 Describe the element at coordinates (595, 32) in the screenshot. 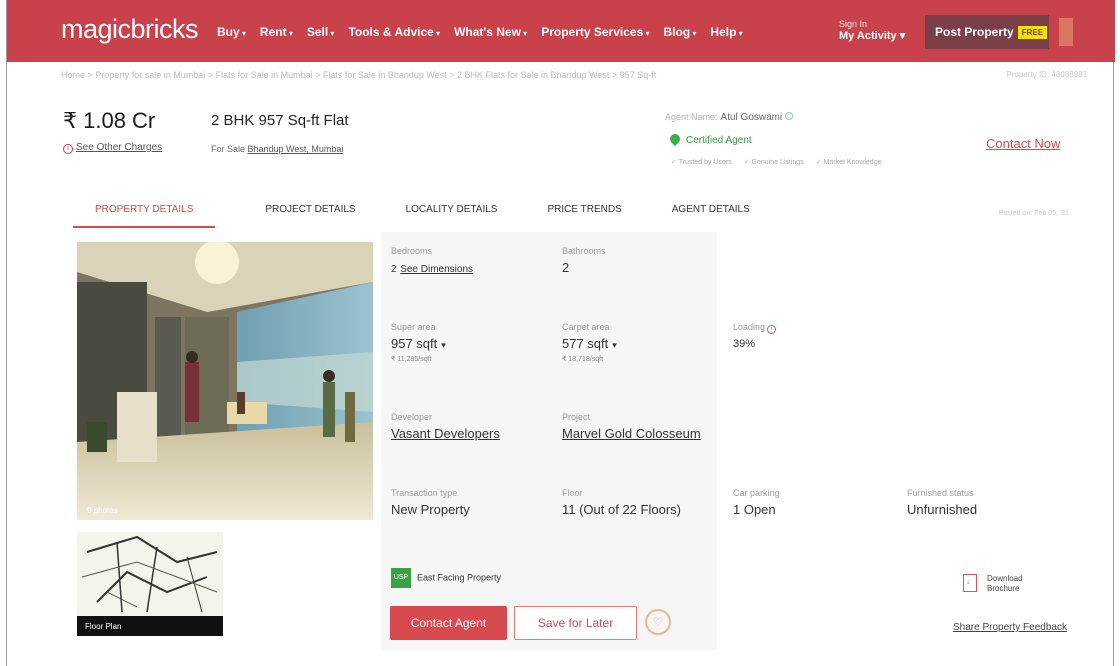

I see `nav-property-services: Property Services` at that location.